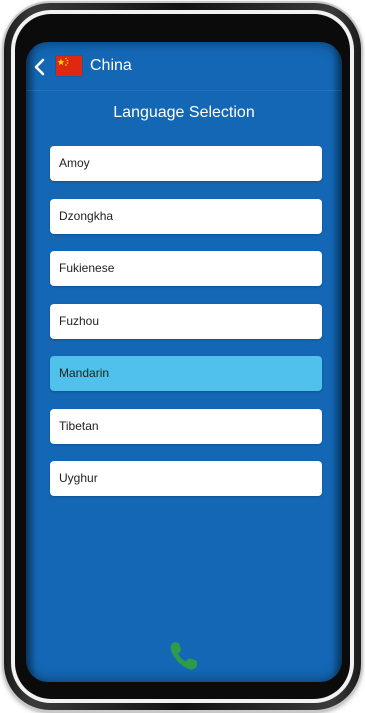 The image size is (365, 713). Describe the element at coordinates (184, 656) in the screenshot. I see `phone-icon` at that location.